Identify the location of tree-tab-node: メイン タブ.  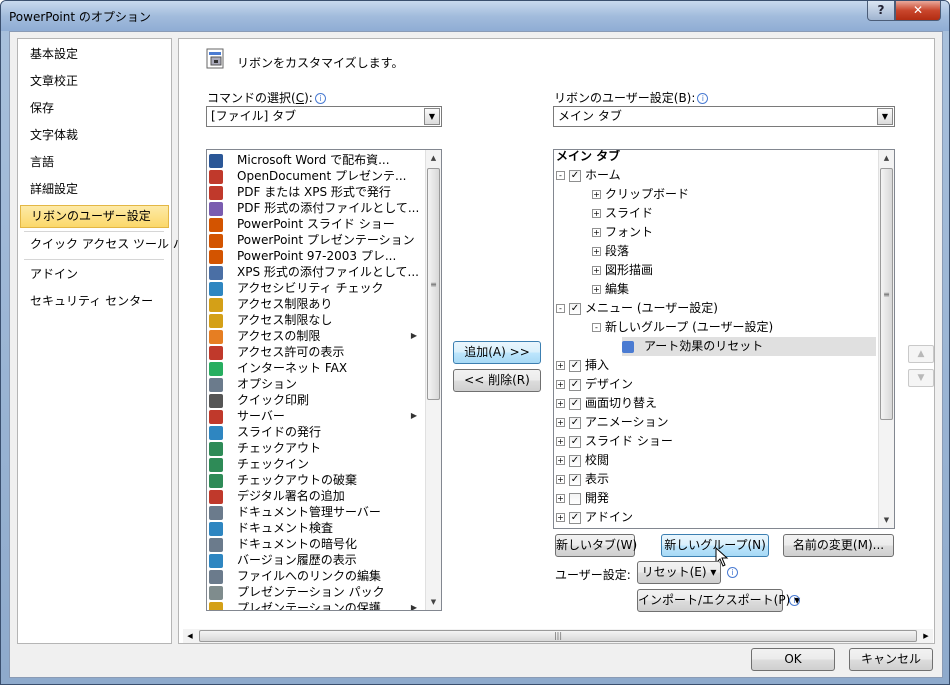
(716, 158).